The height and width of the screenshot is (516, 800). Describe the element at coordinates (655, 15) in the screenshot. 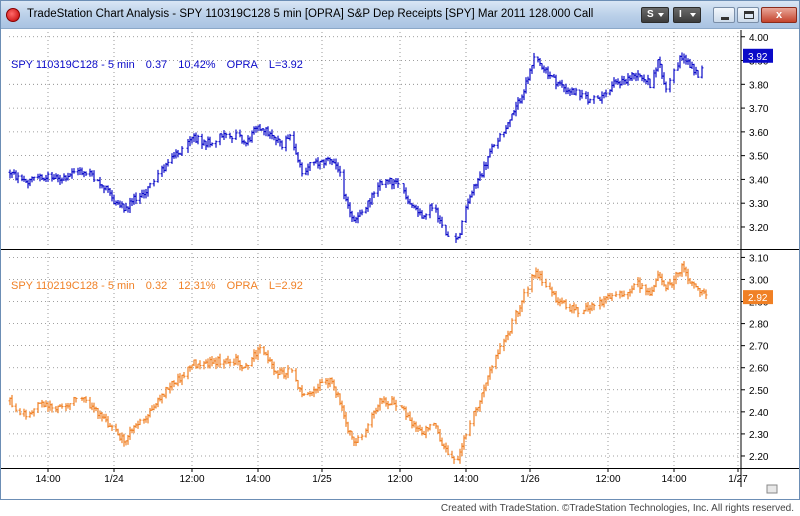

I see `s-menu-button: S` at that location.